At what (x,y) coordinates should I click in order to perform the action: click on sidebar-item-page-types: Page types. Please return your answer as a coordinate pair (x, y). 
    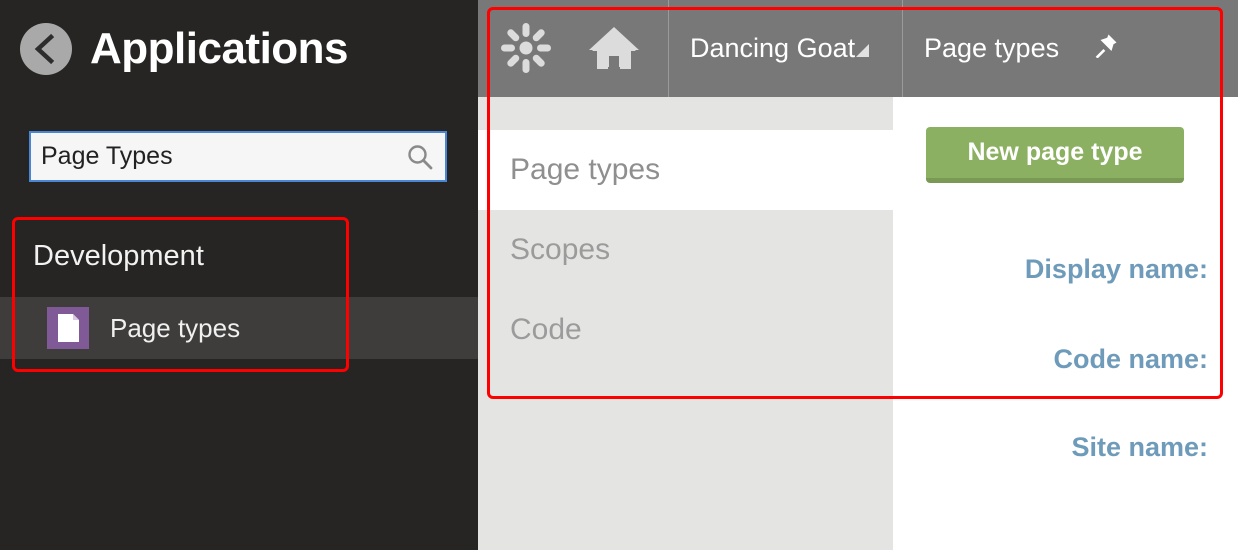
    Looking at the image, I should click on (239, 328).